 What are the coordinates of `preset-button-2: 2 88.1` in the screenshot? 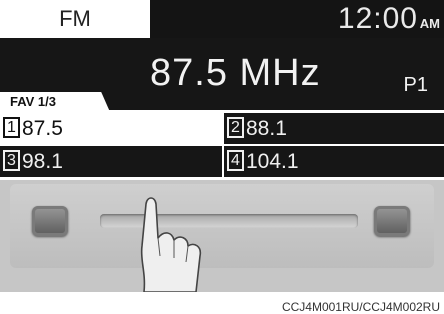 It's located at (334, 128).